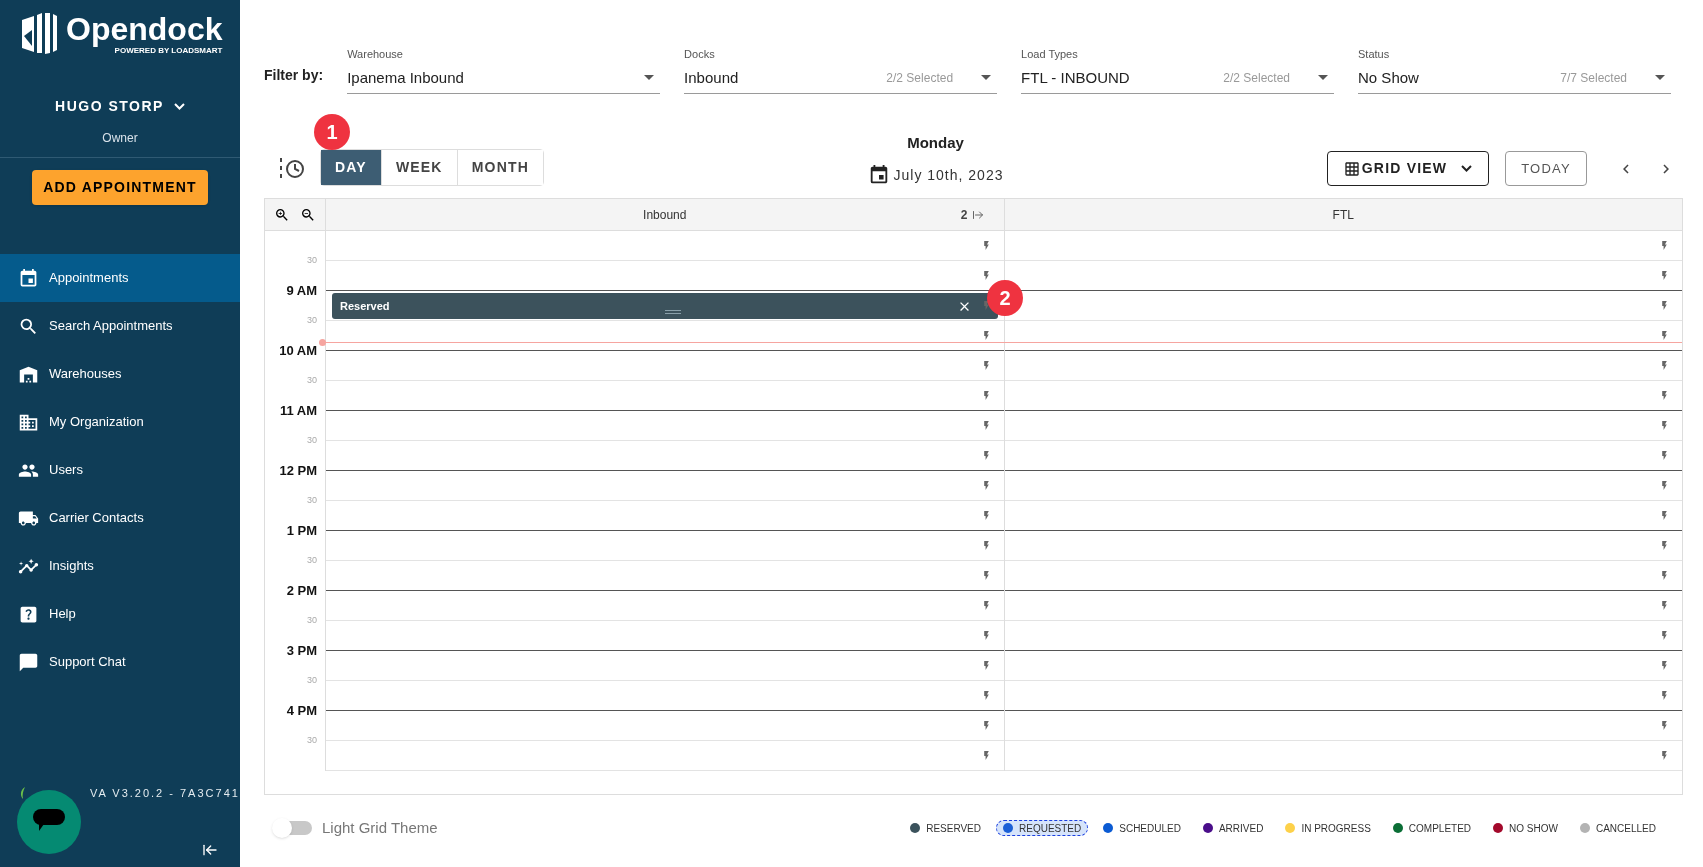 The height and width of the screenshot is (867, 1703). I want to click on nav-item: Insights, so click(120, 566).